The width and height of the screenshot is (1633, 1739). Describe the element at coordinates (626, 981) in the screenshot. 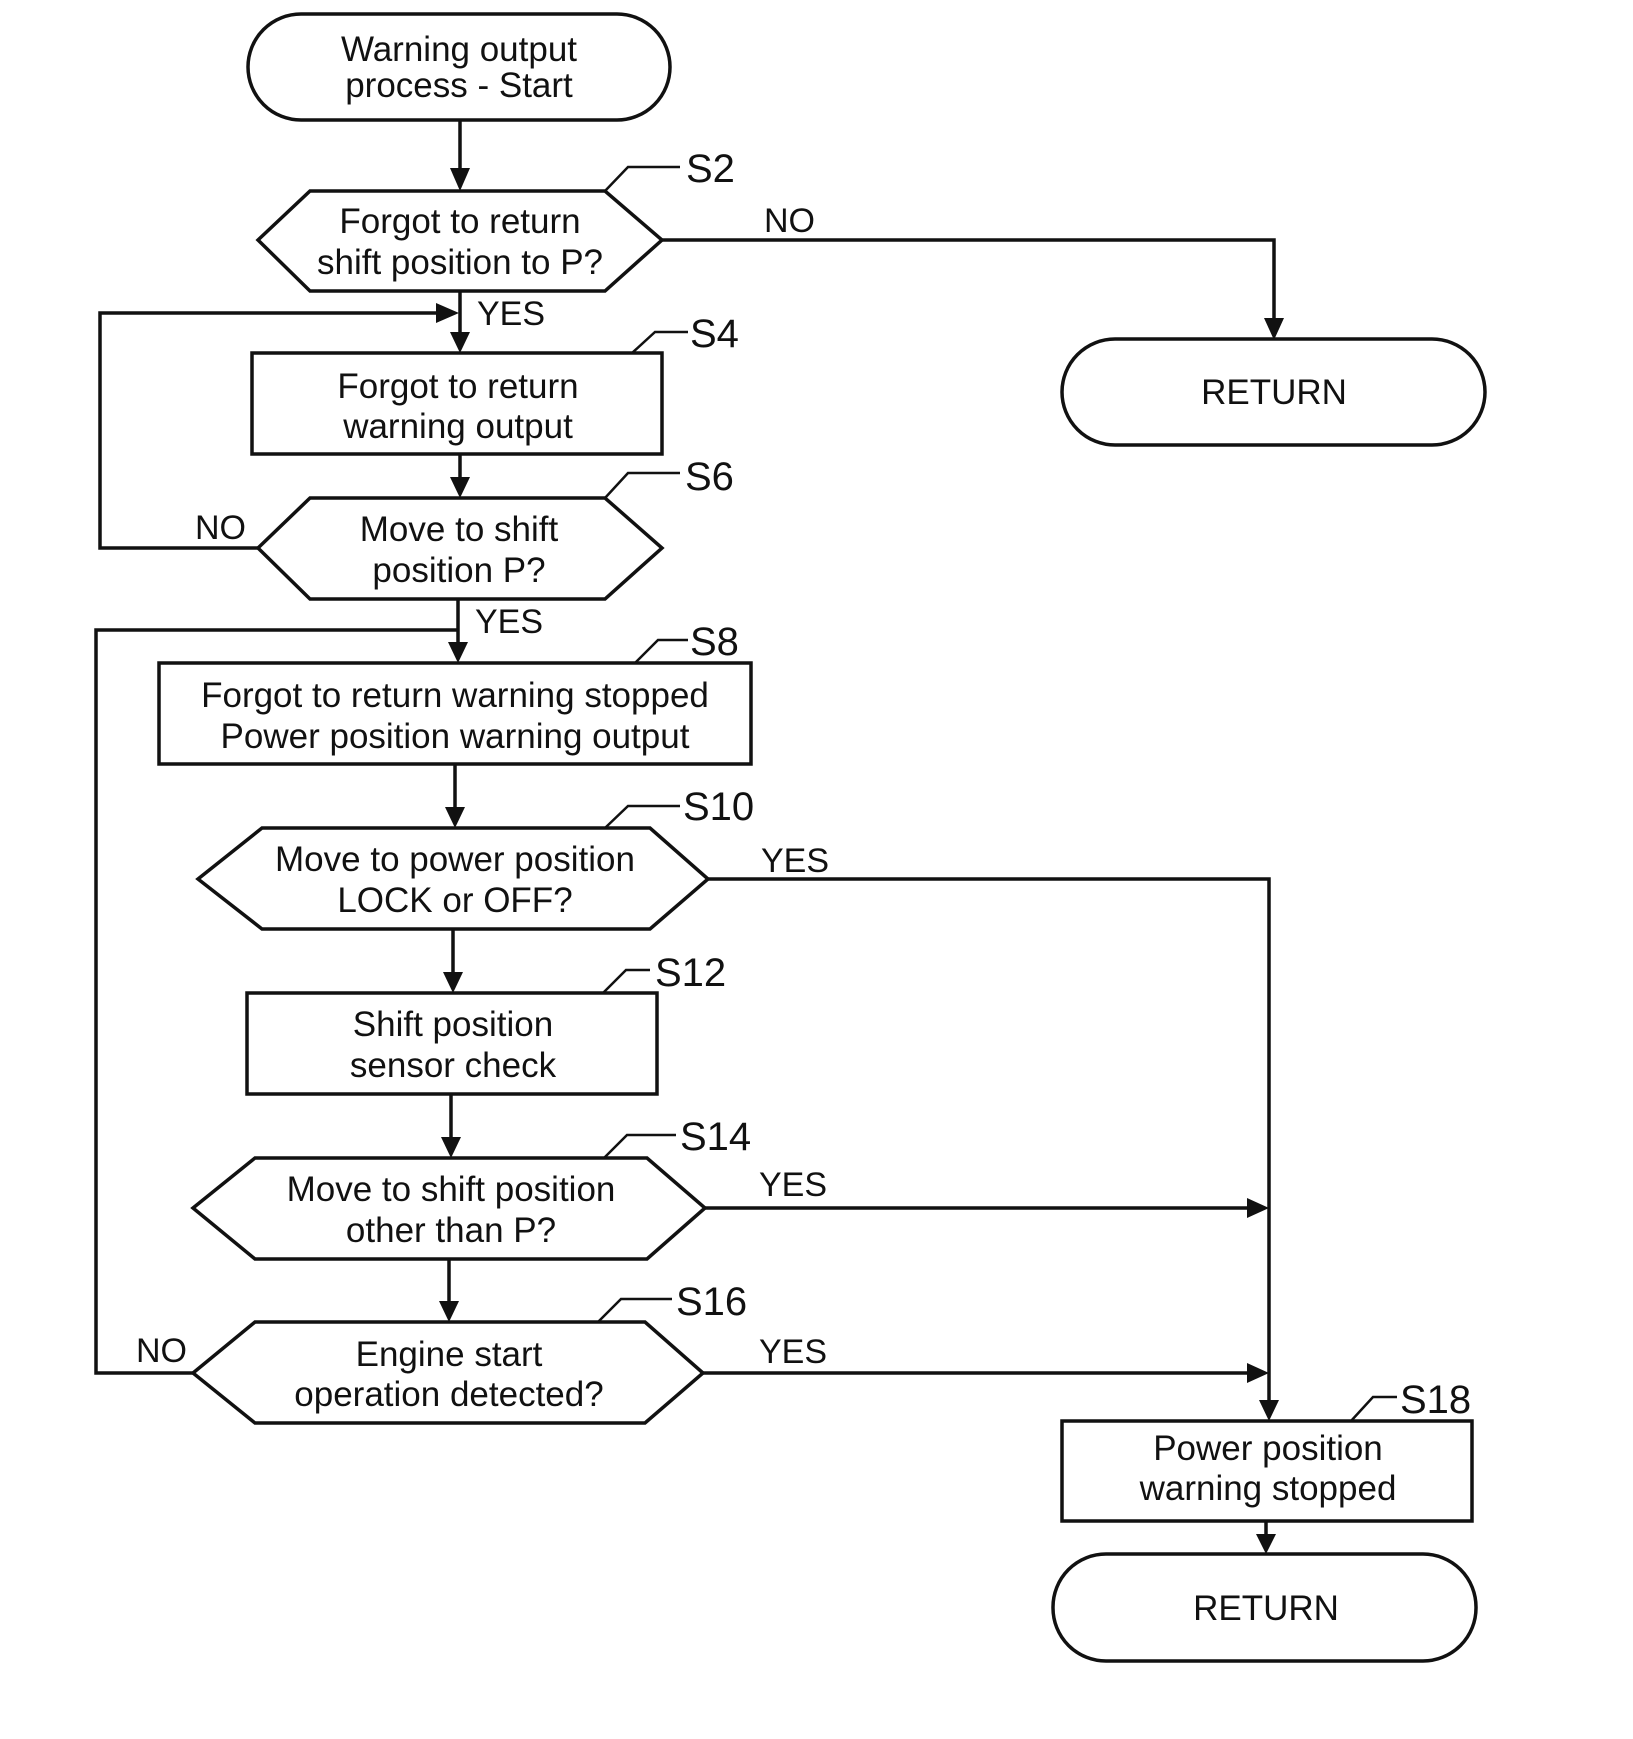

I see `leader-s12` at that location.